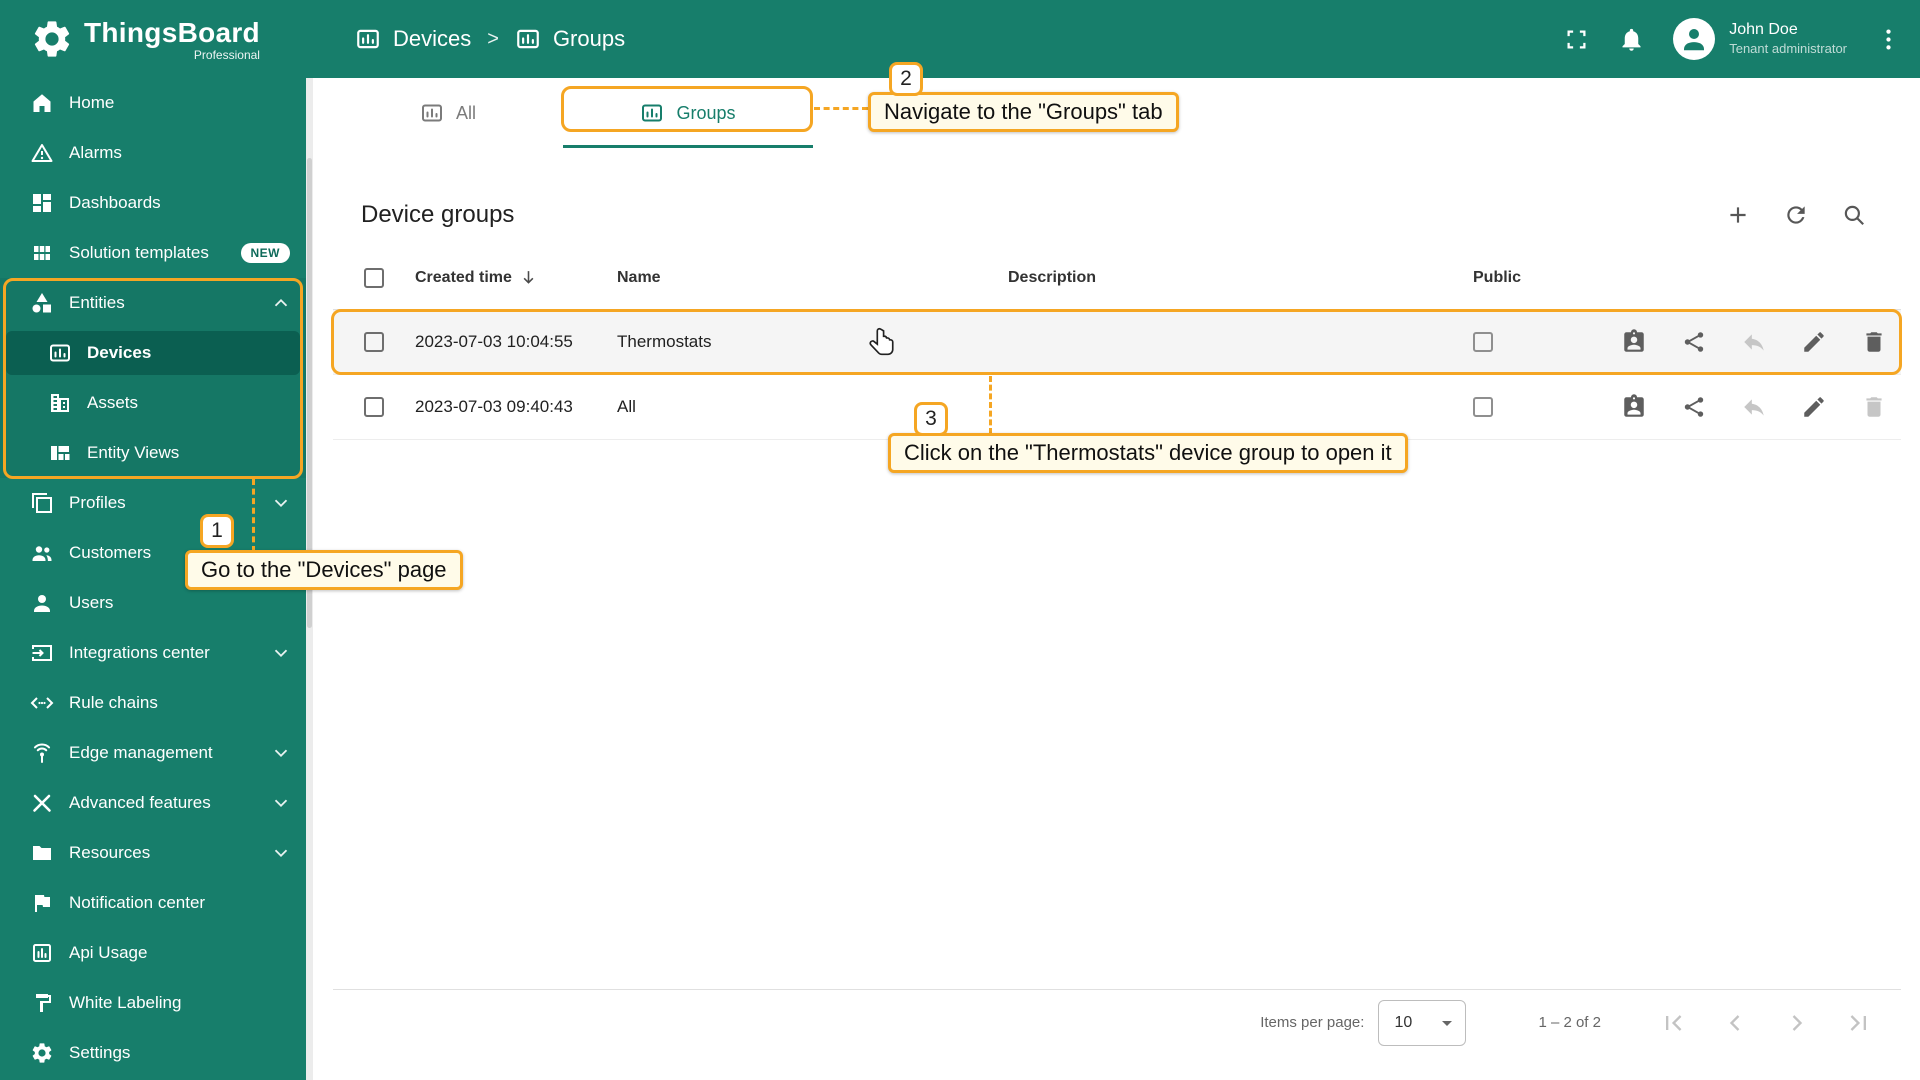 Image resolution: width=1920 pixels, height=1080 pixels. Describe the element at coordinates (153, 953) in the screenshot. I see `sidebar-item-api-usage: Api Usage` at that location.